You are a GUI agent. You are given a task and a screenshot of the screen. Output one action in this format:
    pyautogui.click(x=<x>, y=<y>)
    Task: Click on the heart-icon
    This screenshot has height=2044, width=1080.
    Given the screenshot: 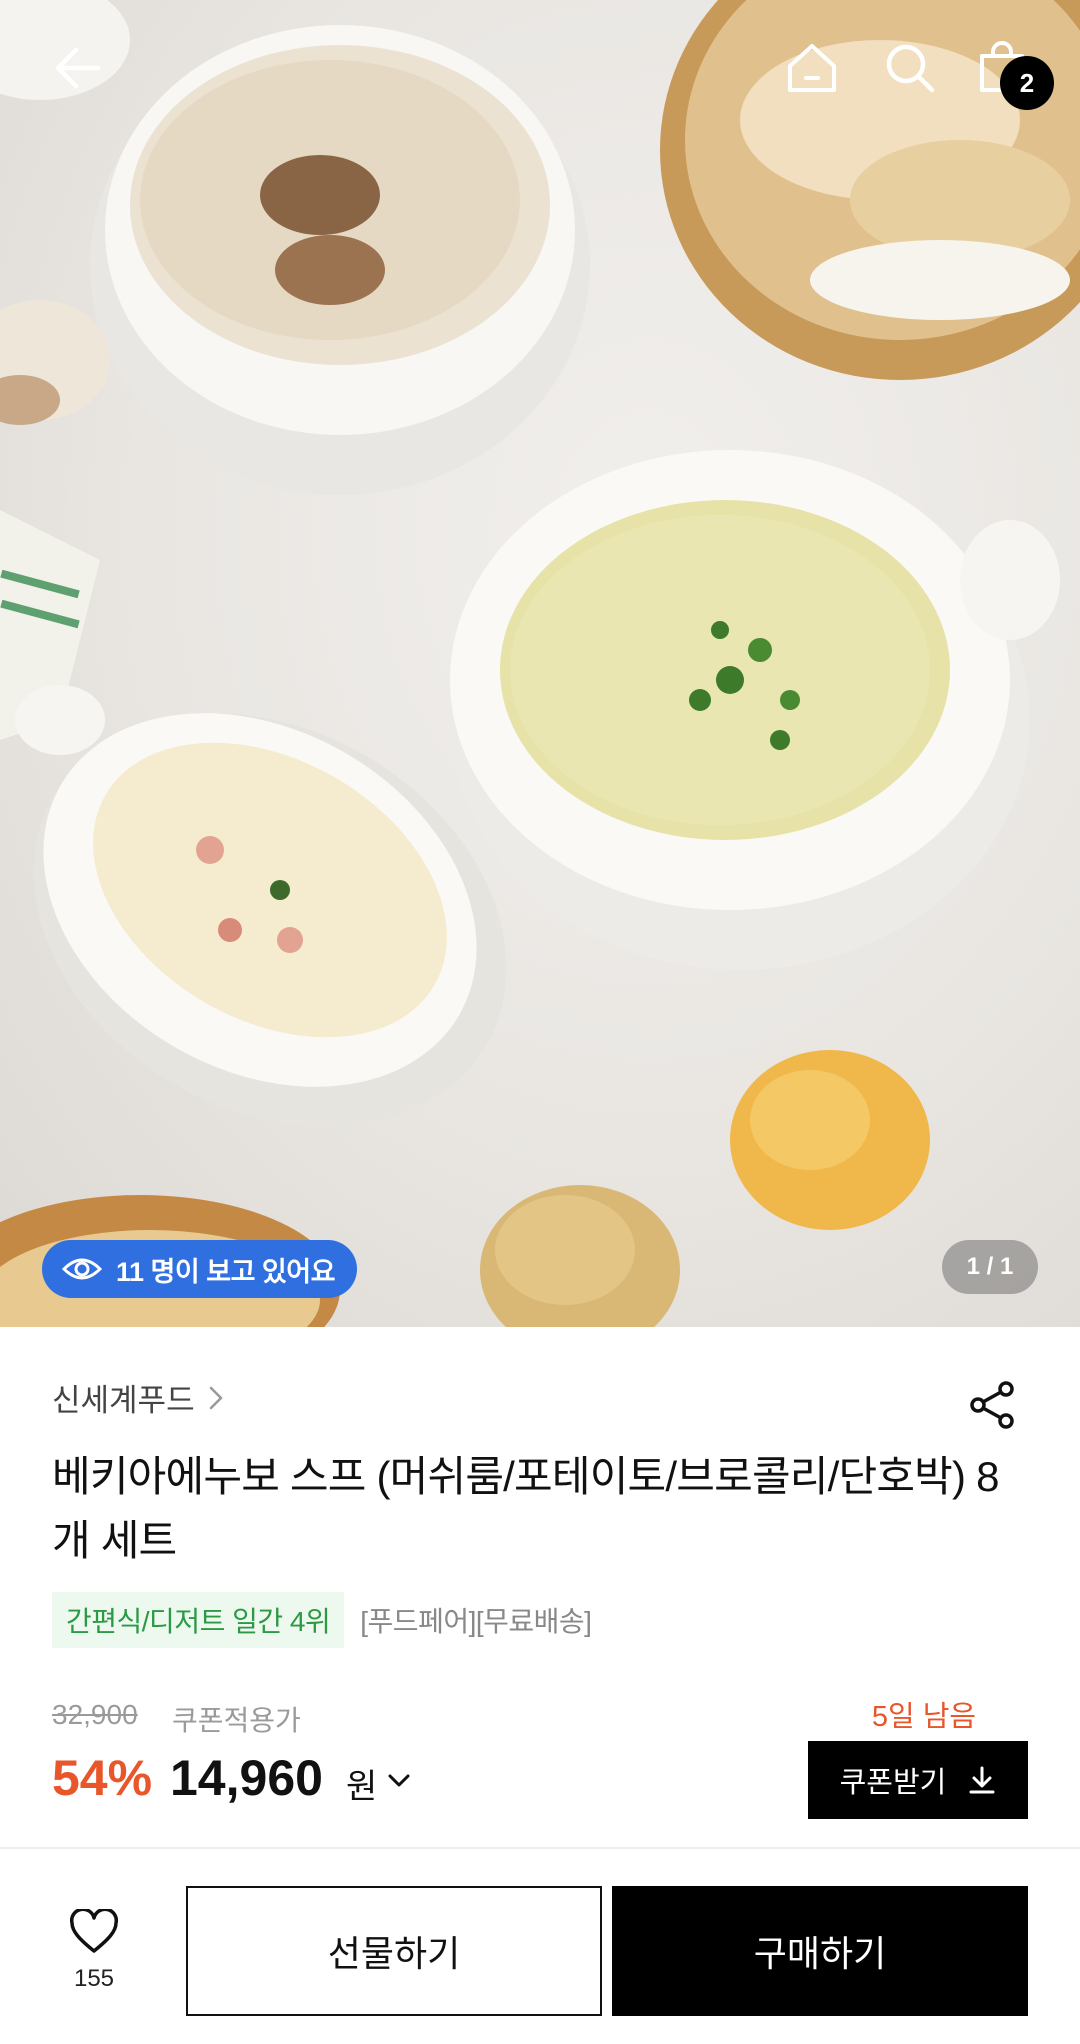 What is the action you would take?
    pyautogui.click(x=94, y=1931)
    